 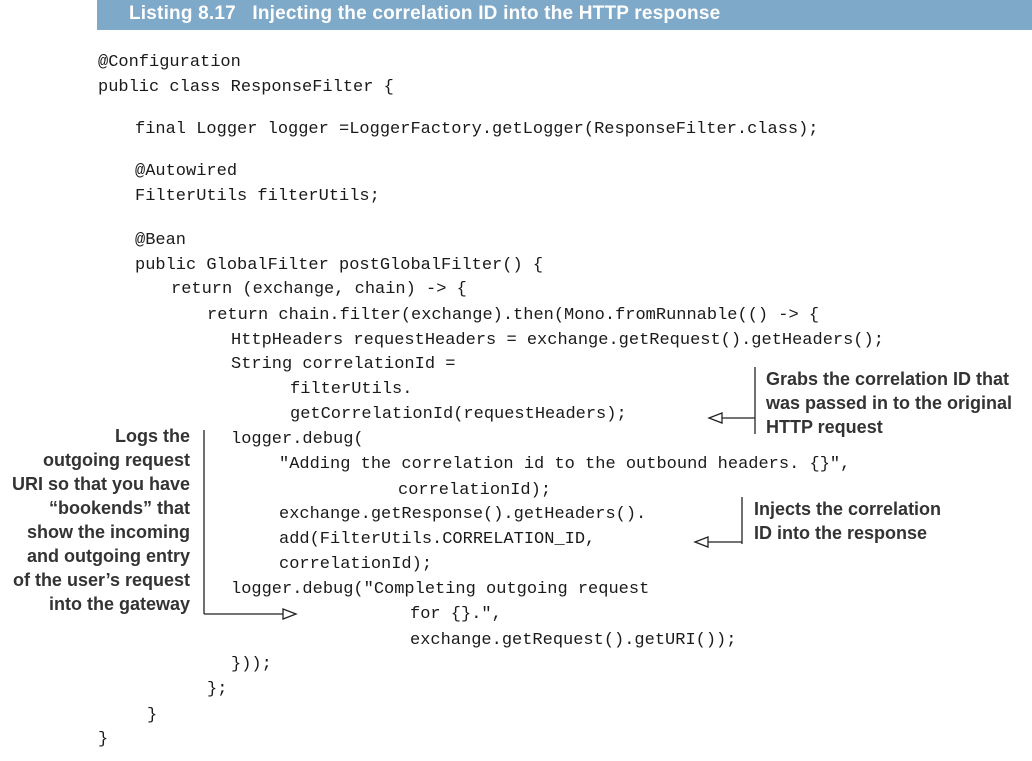 I want to click on arrowhead-grabs-icon, so click(x=715, y=418).